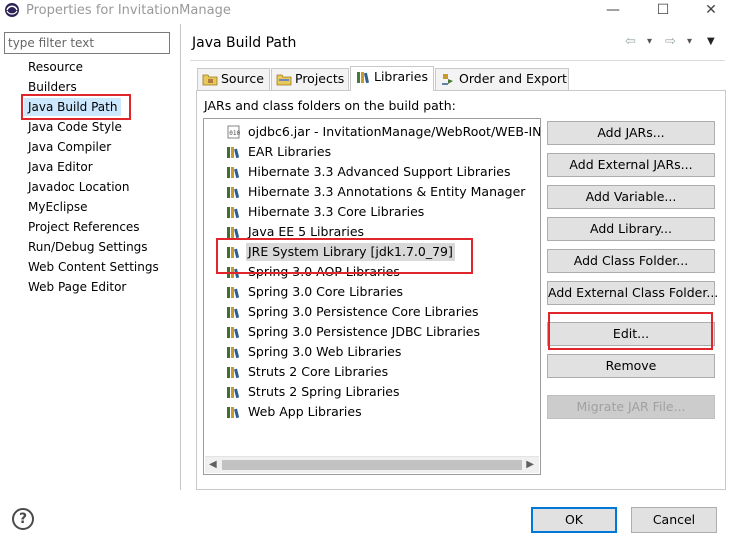 The image size is (731, 547). What do you see at coordinates (457, 60) in the screenshot?
I see `header-separator` at bounding box center [457, 60].